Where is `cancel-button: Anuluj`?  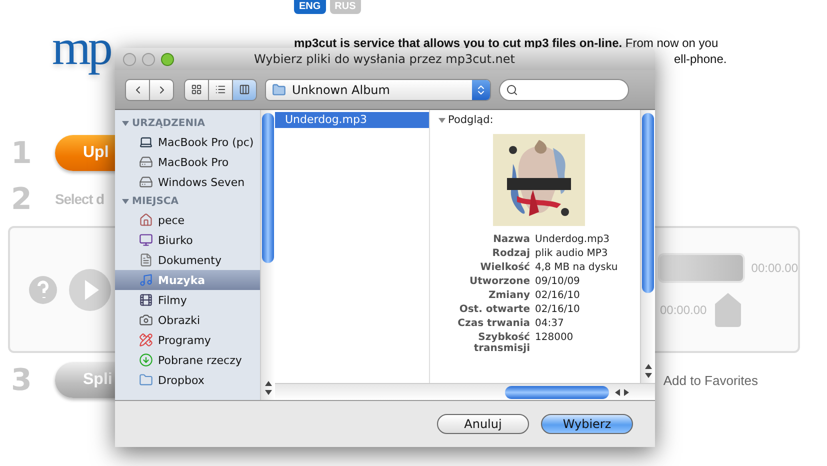 cancel-button: Anuluj is located at coordinates (483, 424).